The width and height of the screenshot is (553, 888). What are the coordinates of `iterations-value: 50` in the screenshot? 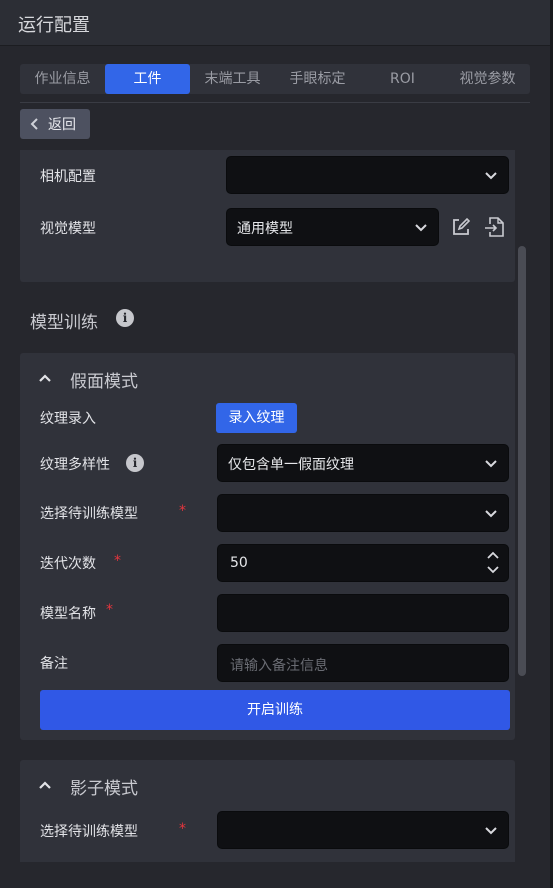 It's located at (239, 563).